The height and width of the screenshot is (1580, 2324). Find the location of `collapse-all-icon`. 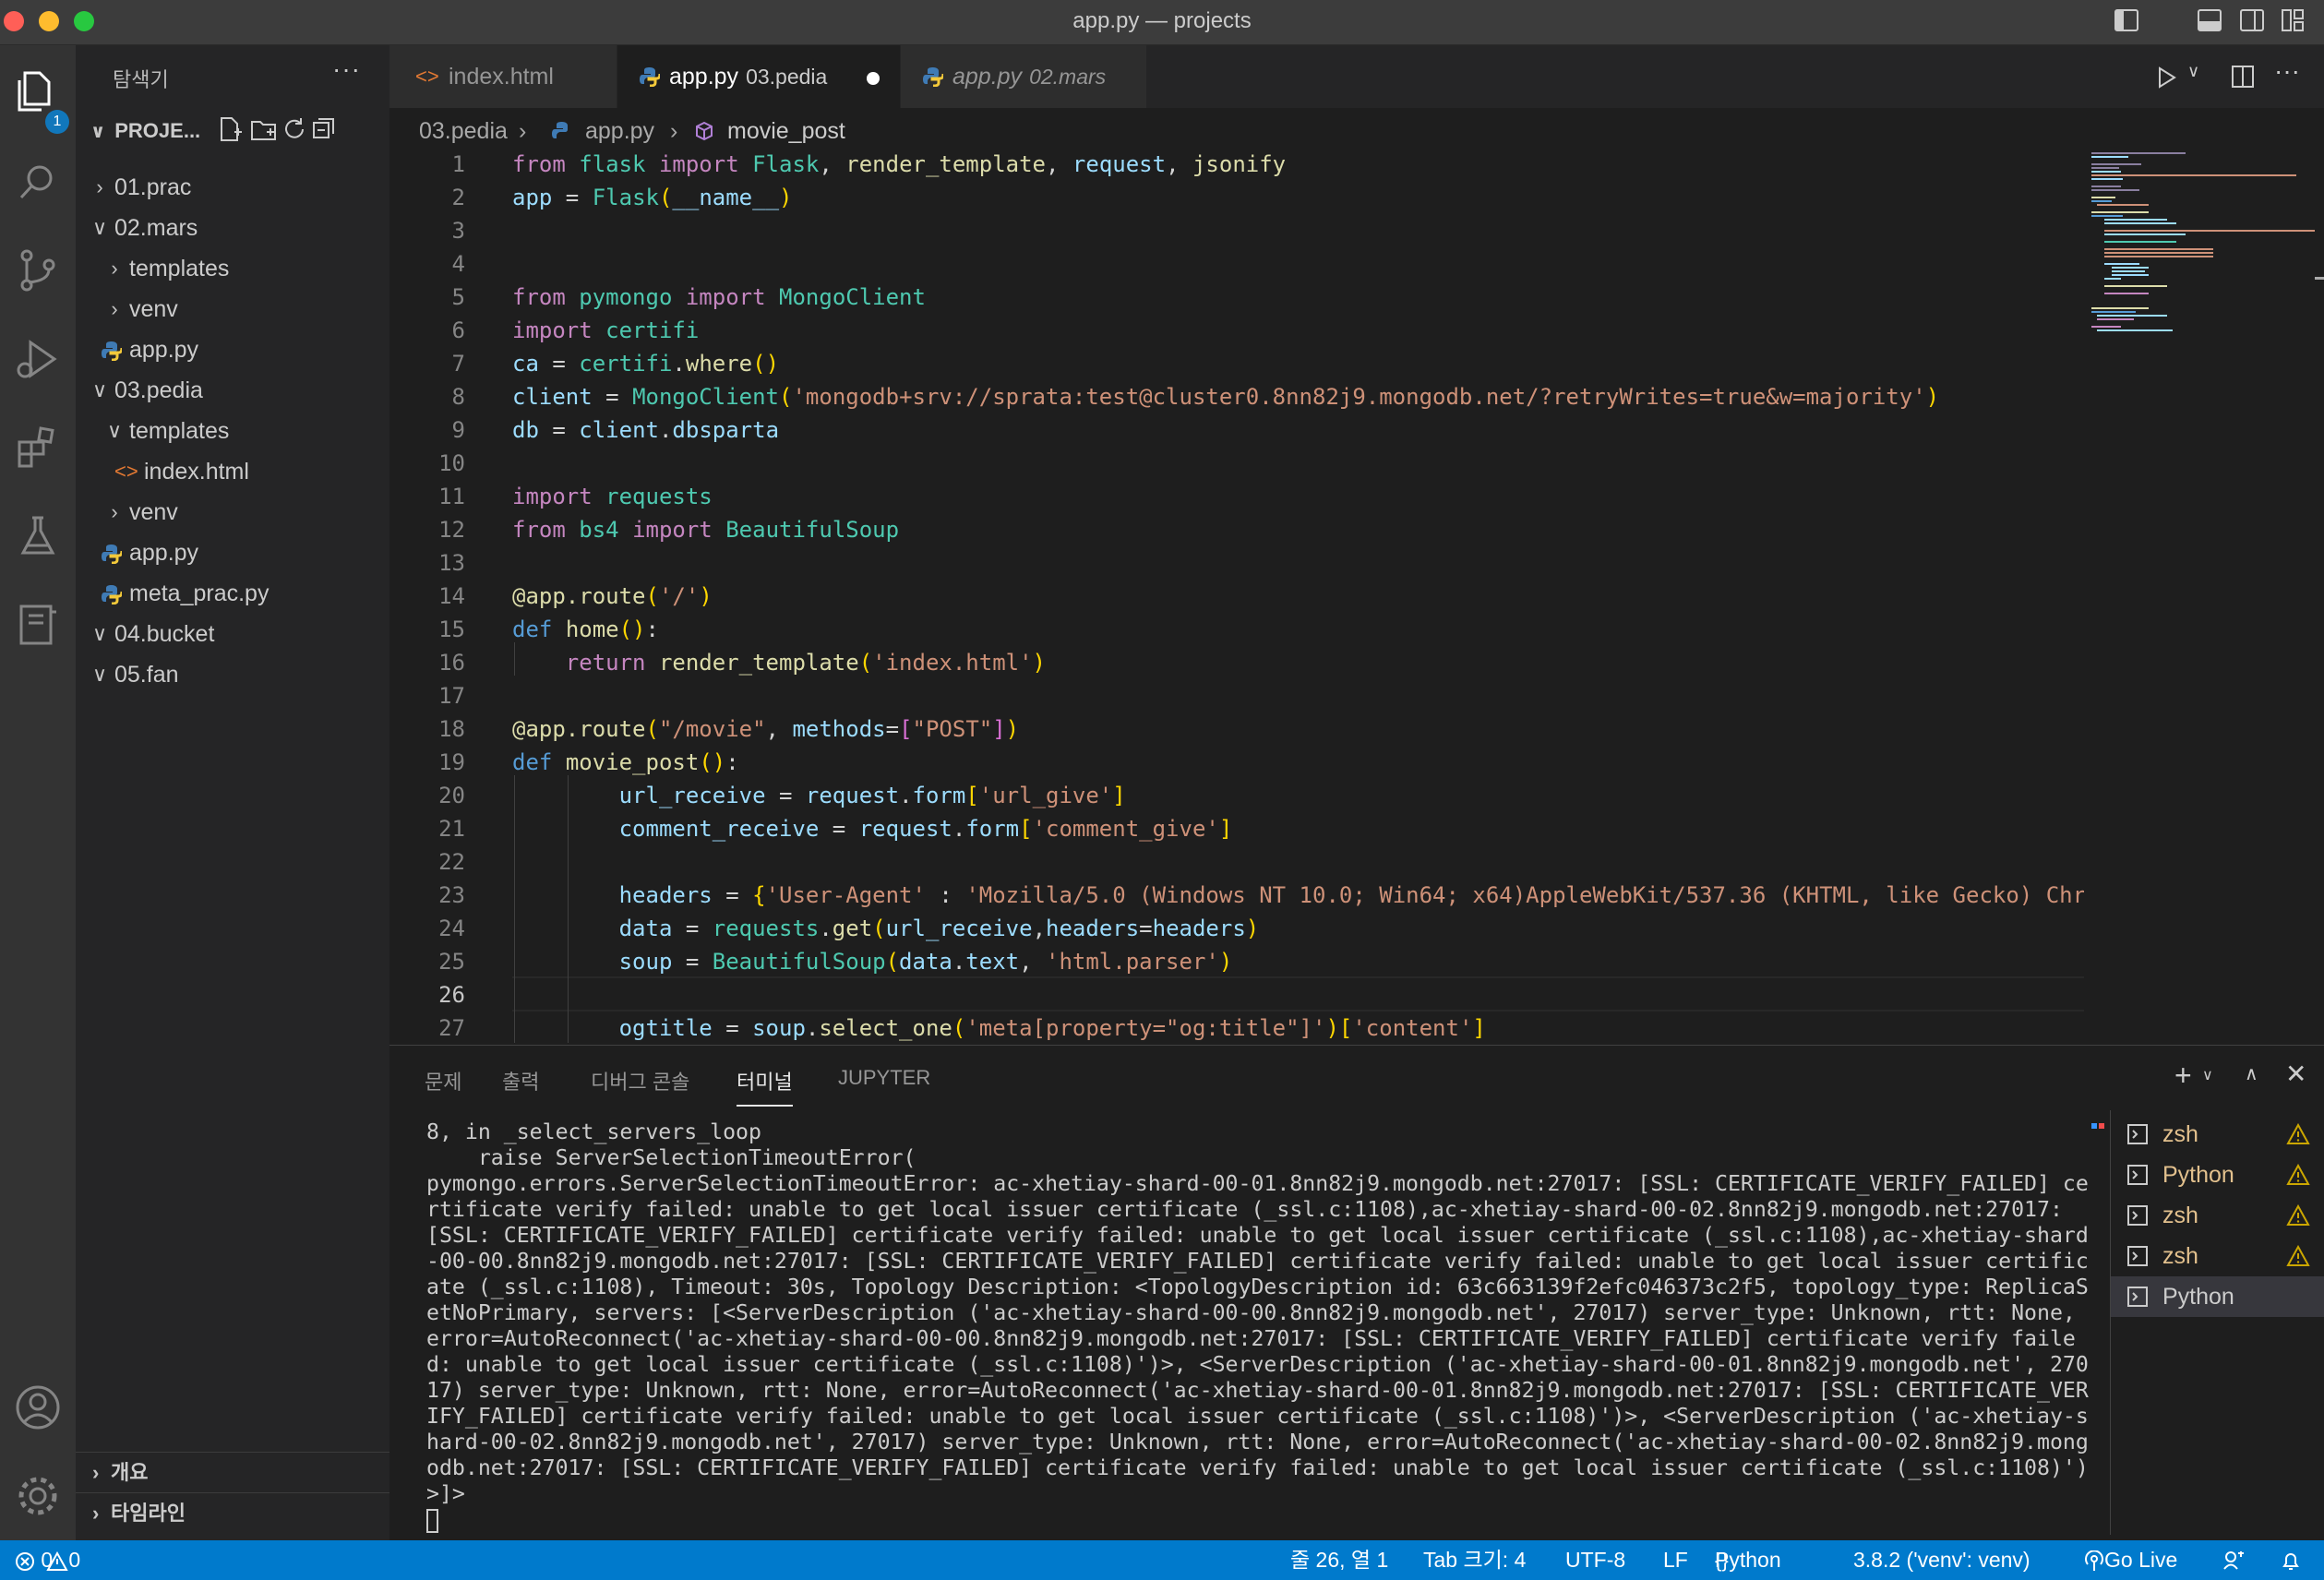

collapse-all-icon is located at coordinates (324, 129).